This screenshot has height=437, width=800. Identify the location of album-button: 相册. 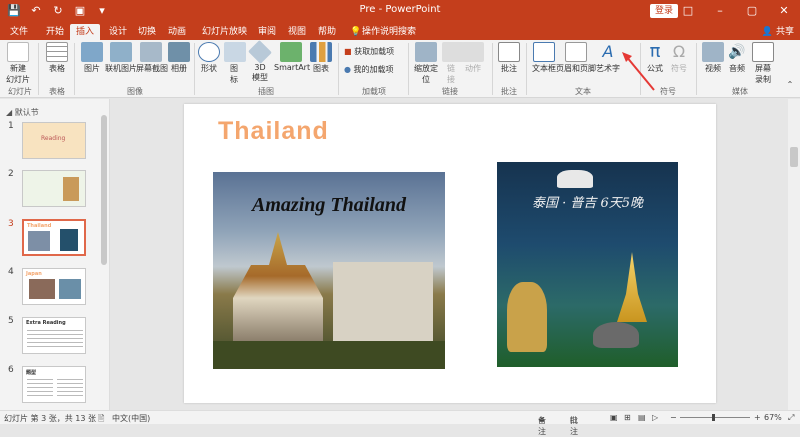
(179, 58).